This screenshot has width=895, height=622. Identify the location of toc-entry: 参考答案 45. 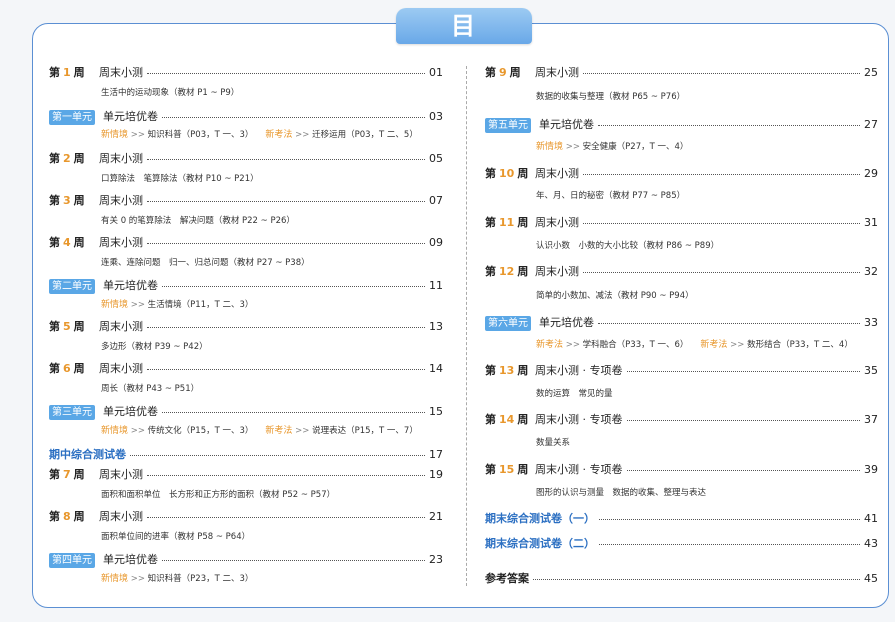
(681, 579).